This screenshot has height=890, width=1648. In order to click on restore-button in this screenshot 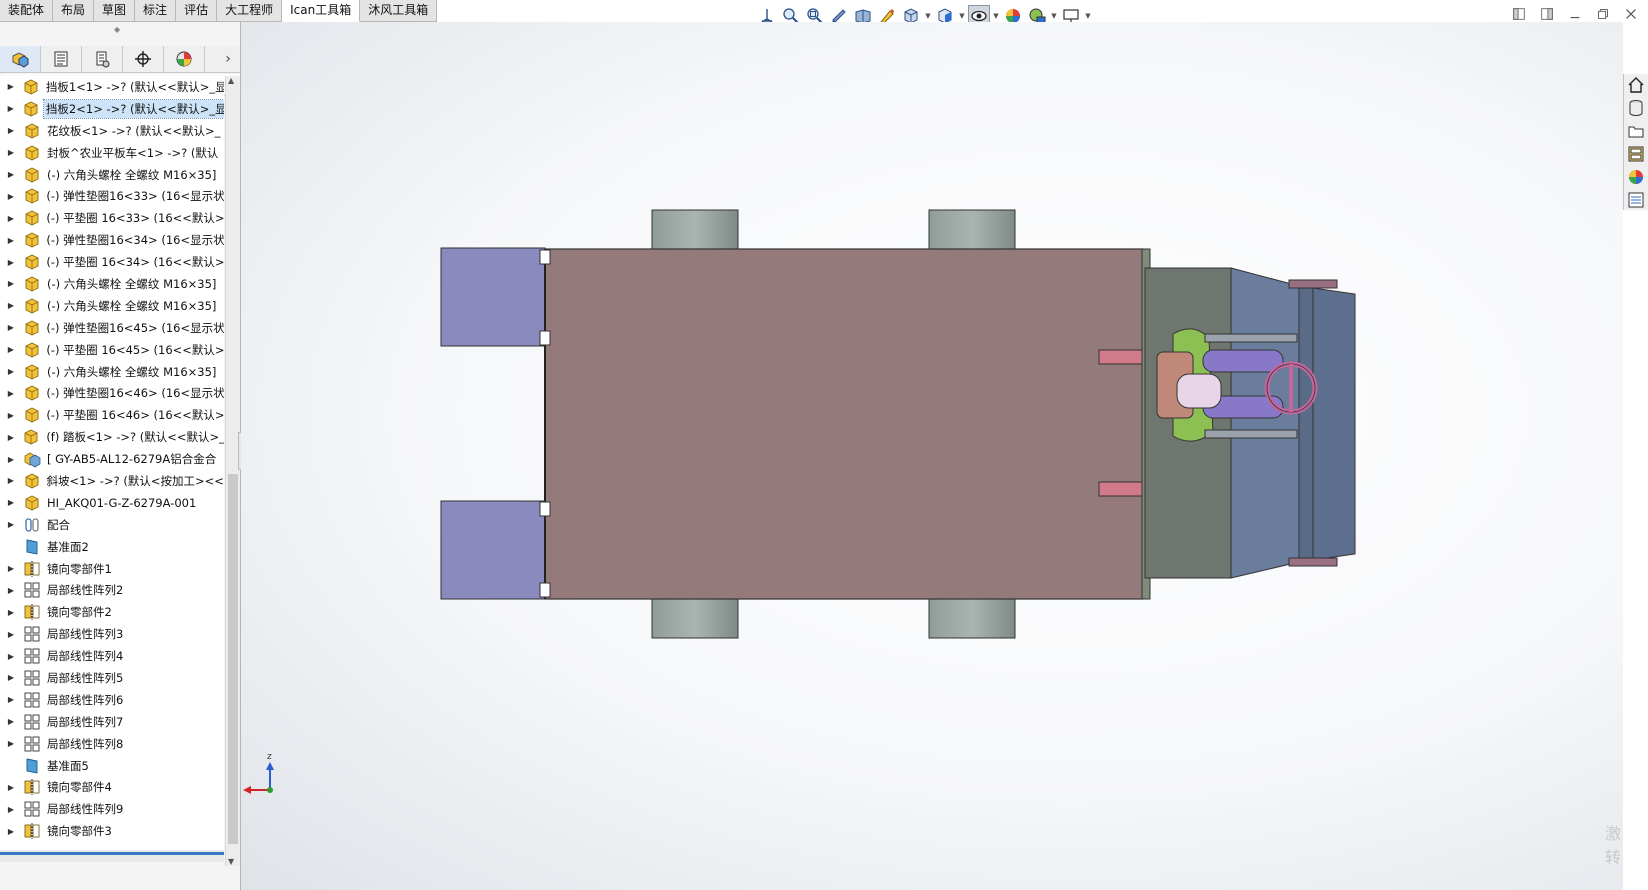, I will do `click(1603, 14)`.